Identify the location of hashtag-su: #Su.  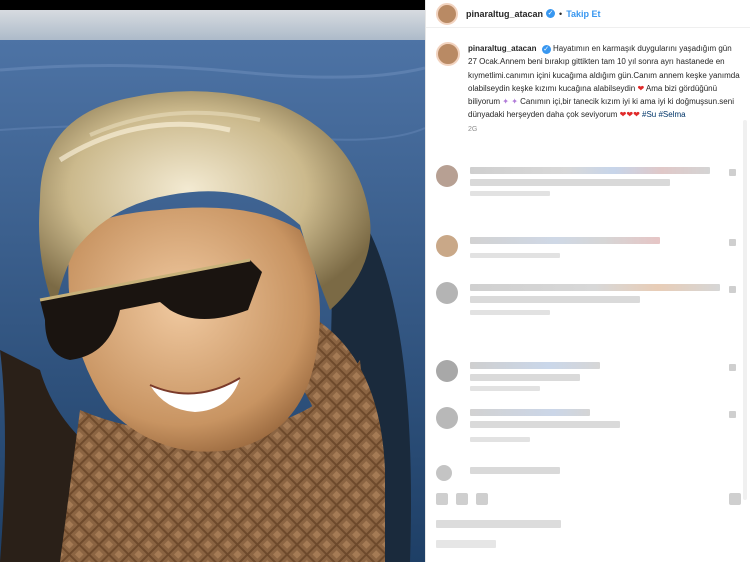
(649, 114).